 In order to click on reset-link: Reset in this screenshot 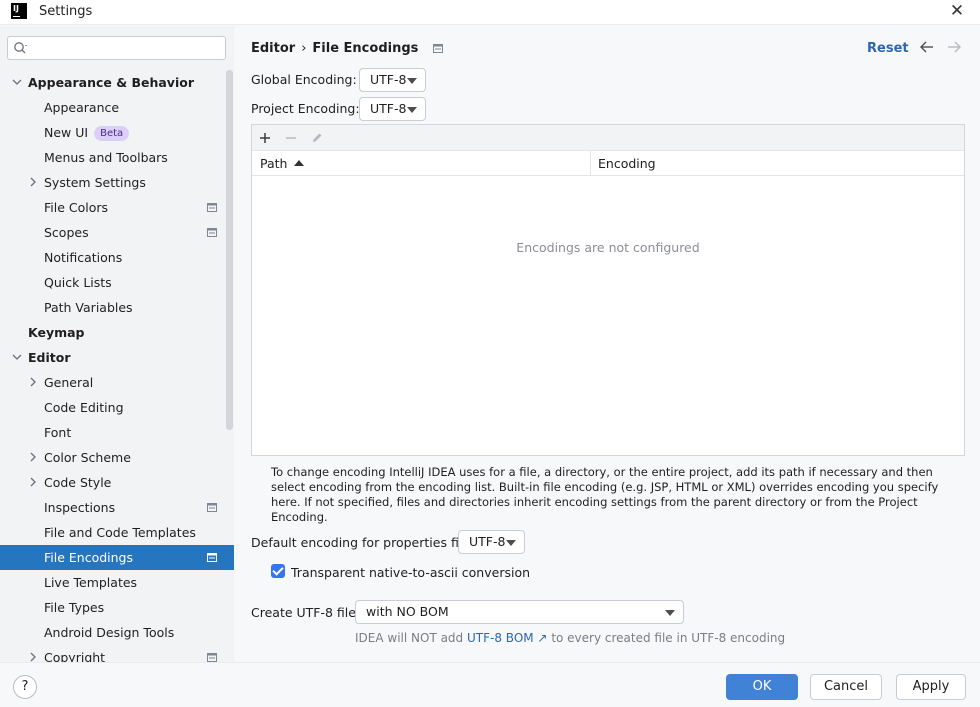, I will do `click(888, 48)`.